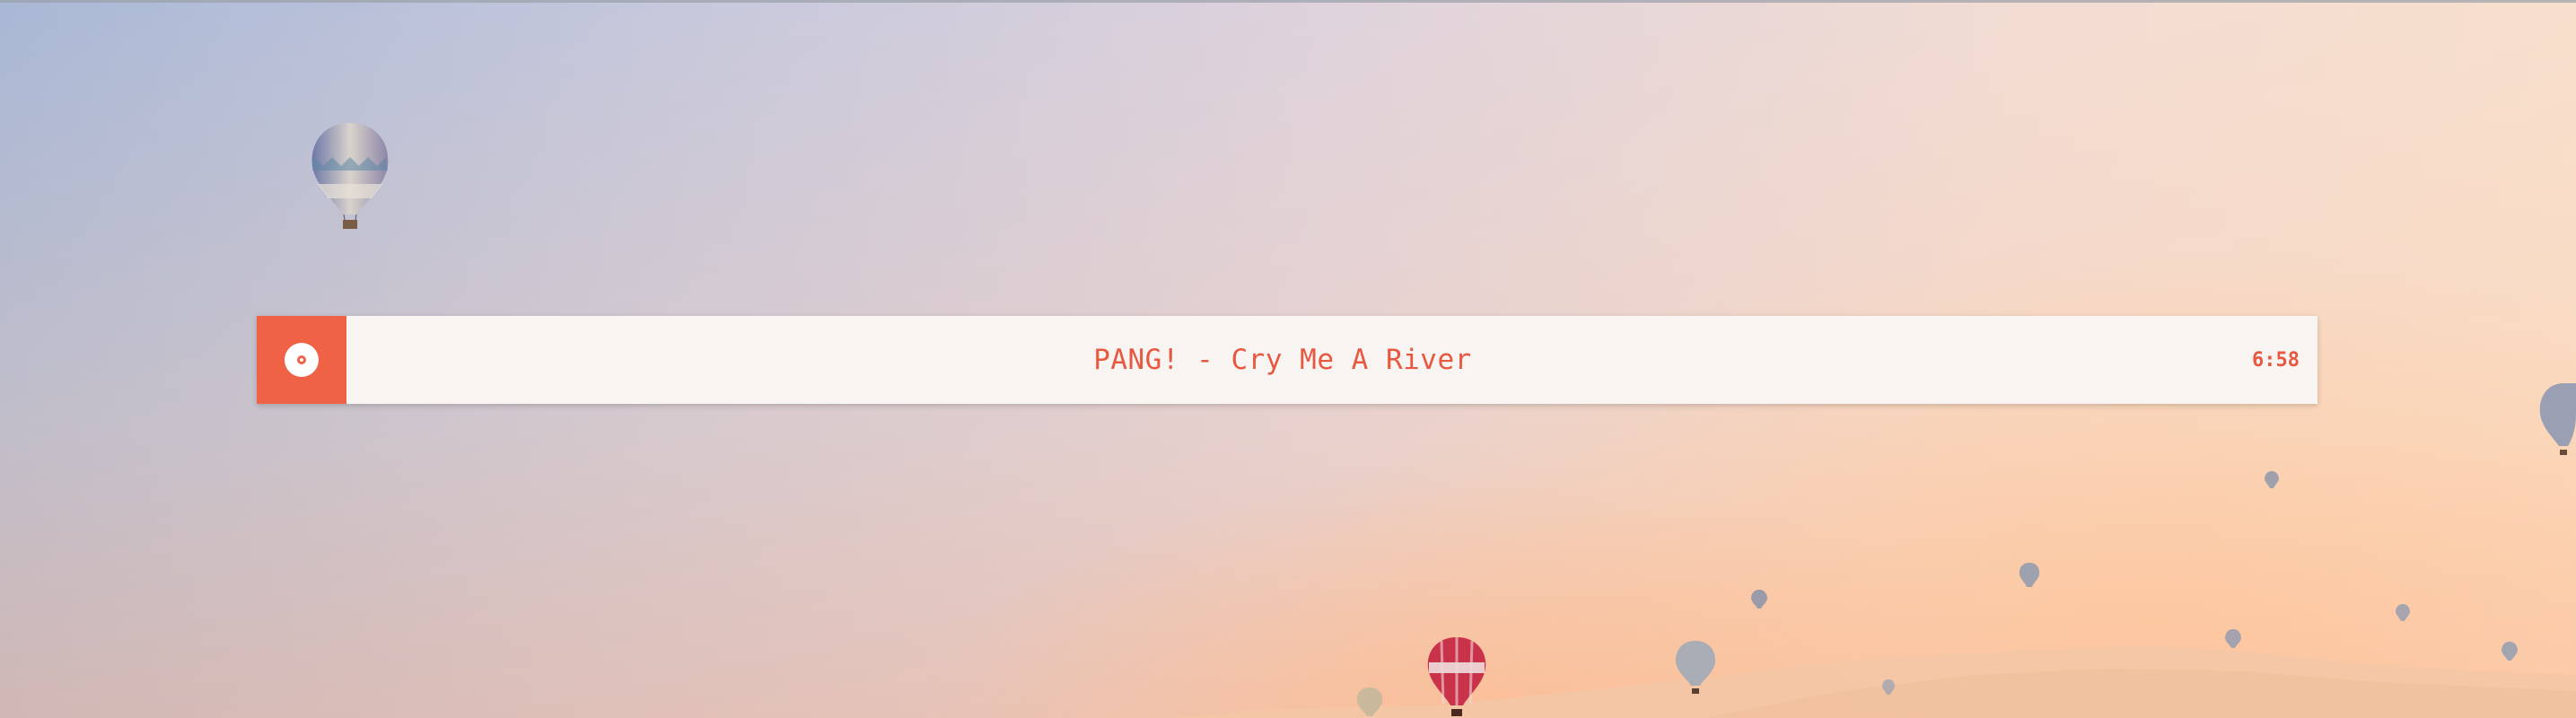 Image resolution: width=2576 pixels, height=718 pixels. I want to click on music-player-bar: PANG! - Cry Me A River 6:58, so click(1287, 360).